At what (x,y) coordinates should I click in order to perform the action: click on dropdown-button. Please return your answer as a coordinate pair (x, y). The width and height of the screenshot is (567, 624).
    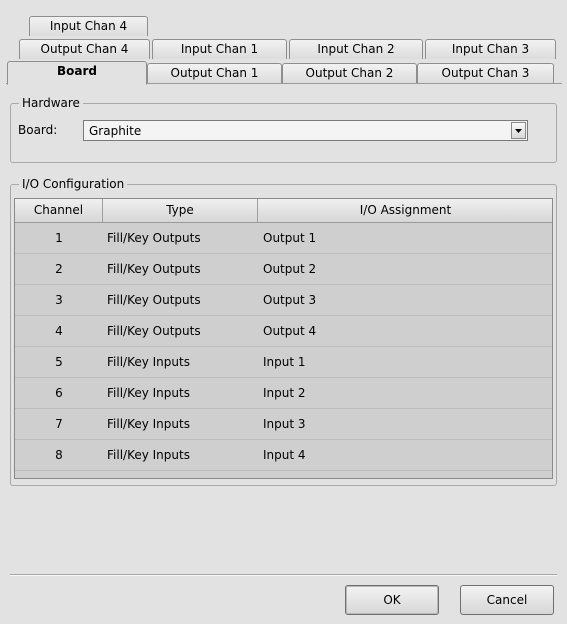
    Looking at the image, I should click on (518, 130).